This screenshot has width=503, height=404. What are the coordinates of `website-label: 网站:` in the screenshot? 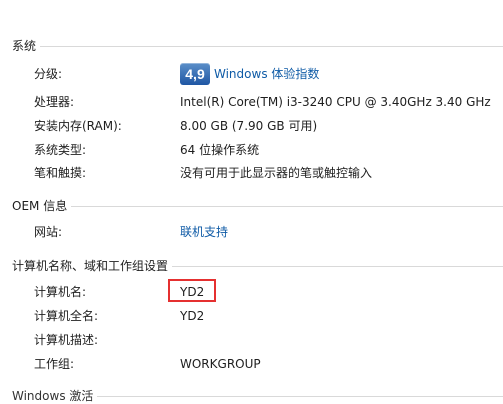 It's located at (48, 232).